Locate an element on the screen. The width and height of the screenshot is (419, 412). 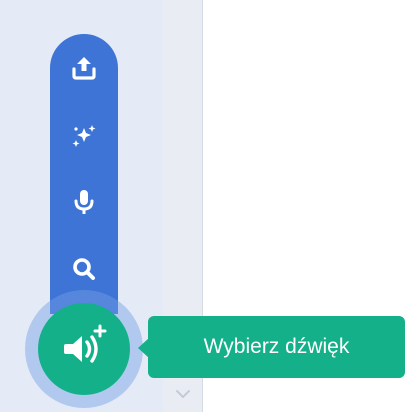
choose-sound-tooltip: Wybierz dźwięk is located at coordinates (276, 347).